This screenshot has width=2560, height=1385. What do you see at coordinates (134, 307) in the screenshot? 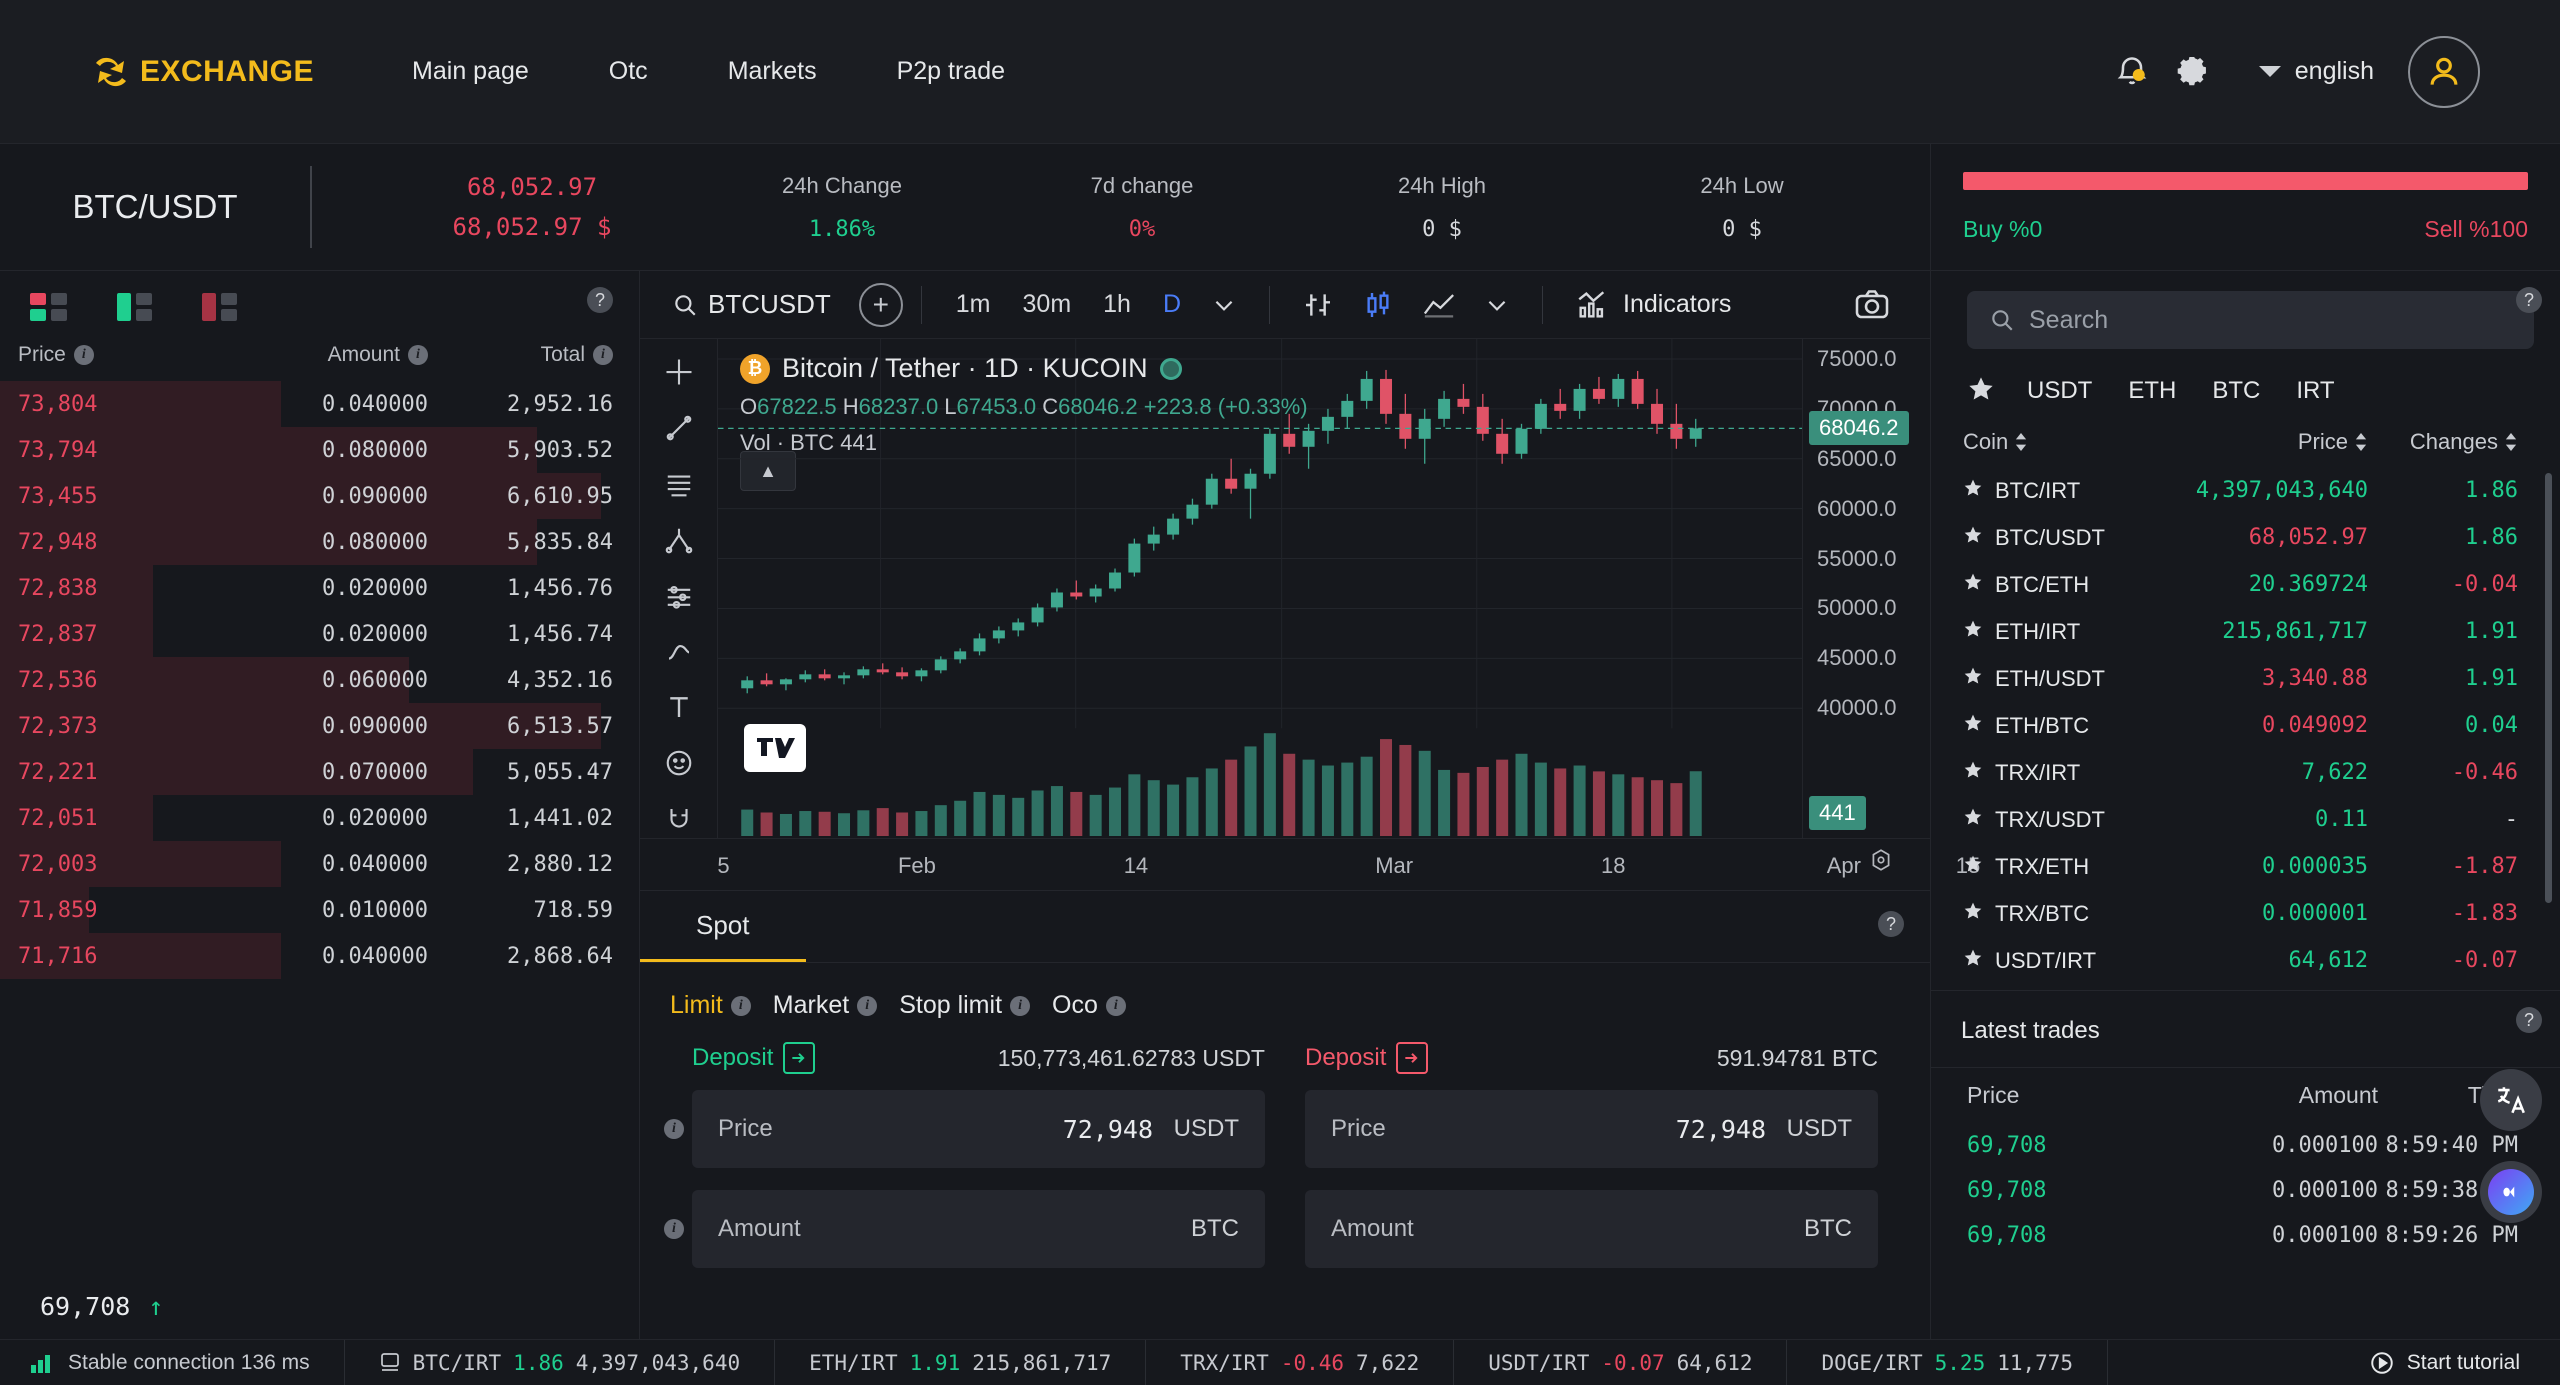
I see `orderbook-layout-bids-icon` at bounding box center [134, 307].